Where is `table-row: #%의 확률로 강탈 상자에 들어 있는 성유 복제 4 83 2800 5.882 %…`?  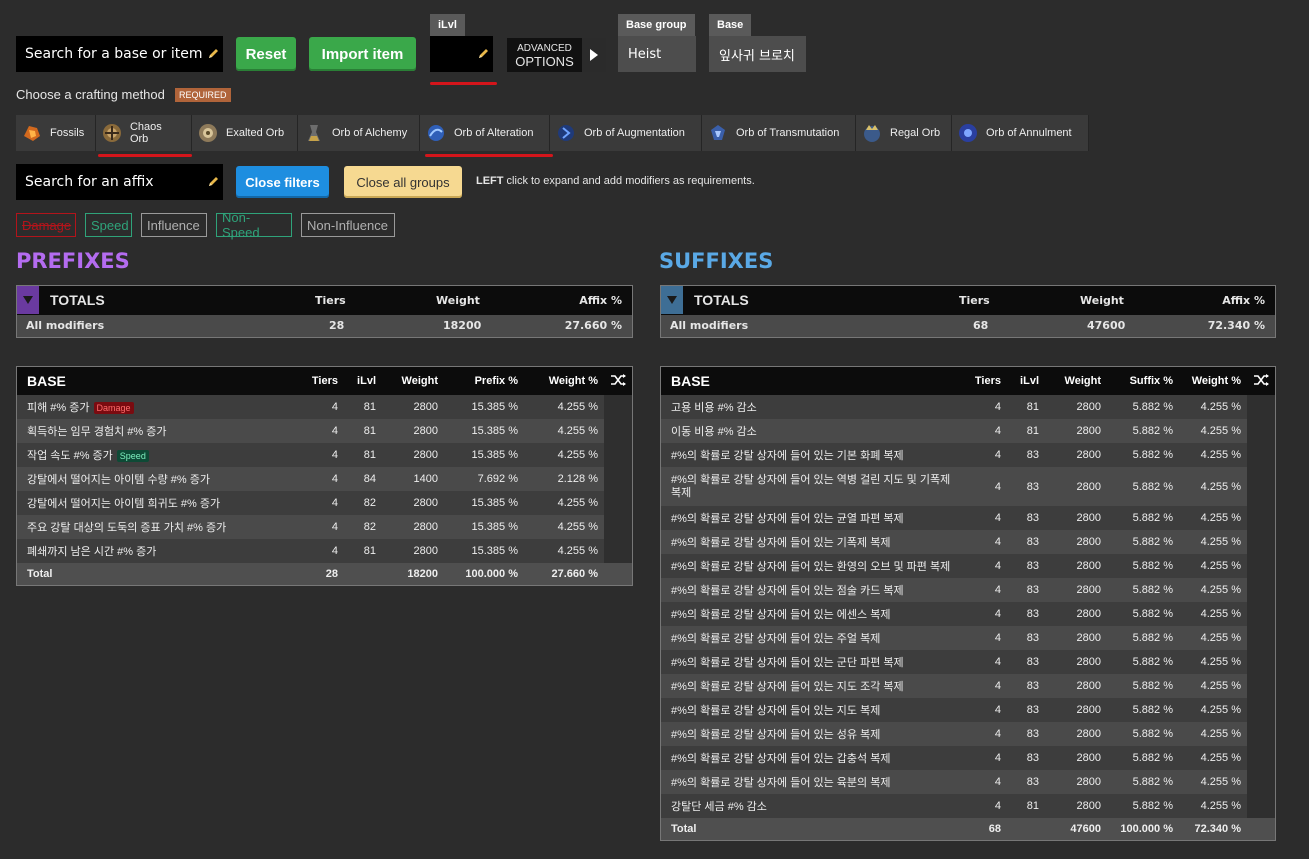 table-row: #%의 확률로 강탈 상자에 들어 있는 성유 복제 4 83 2800 5.882 %… is located at coordinates (968, 734).